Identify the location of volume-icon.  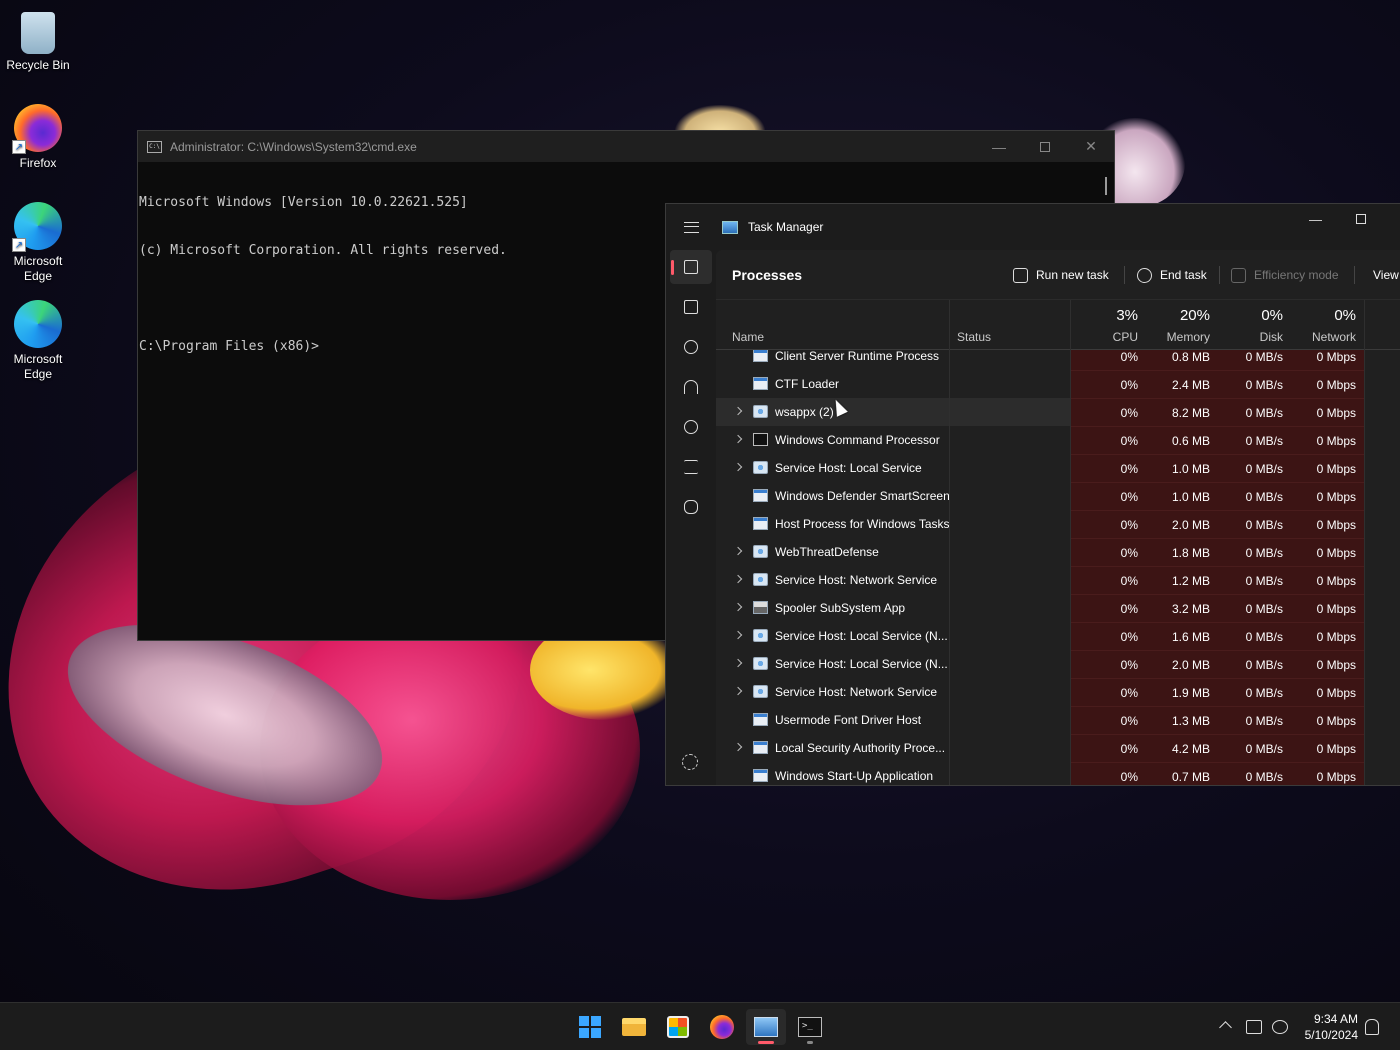
(1280, 1027).